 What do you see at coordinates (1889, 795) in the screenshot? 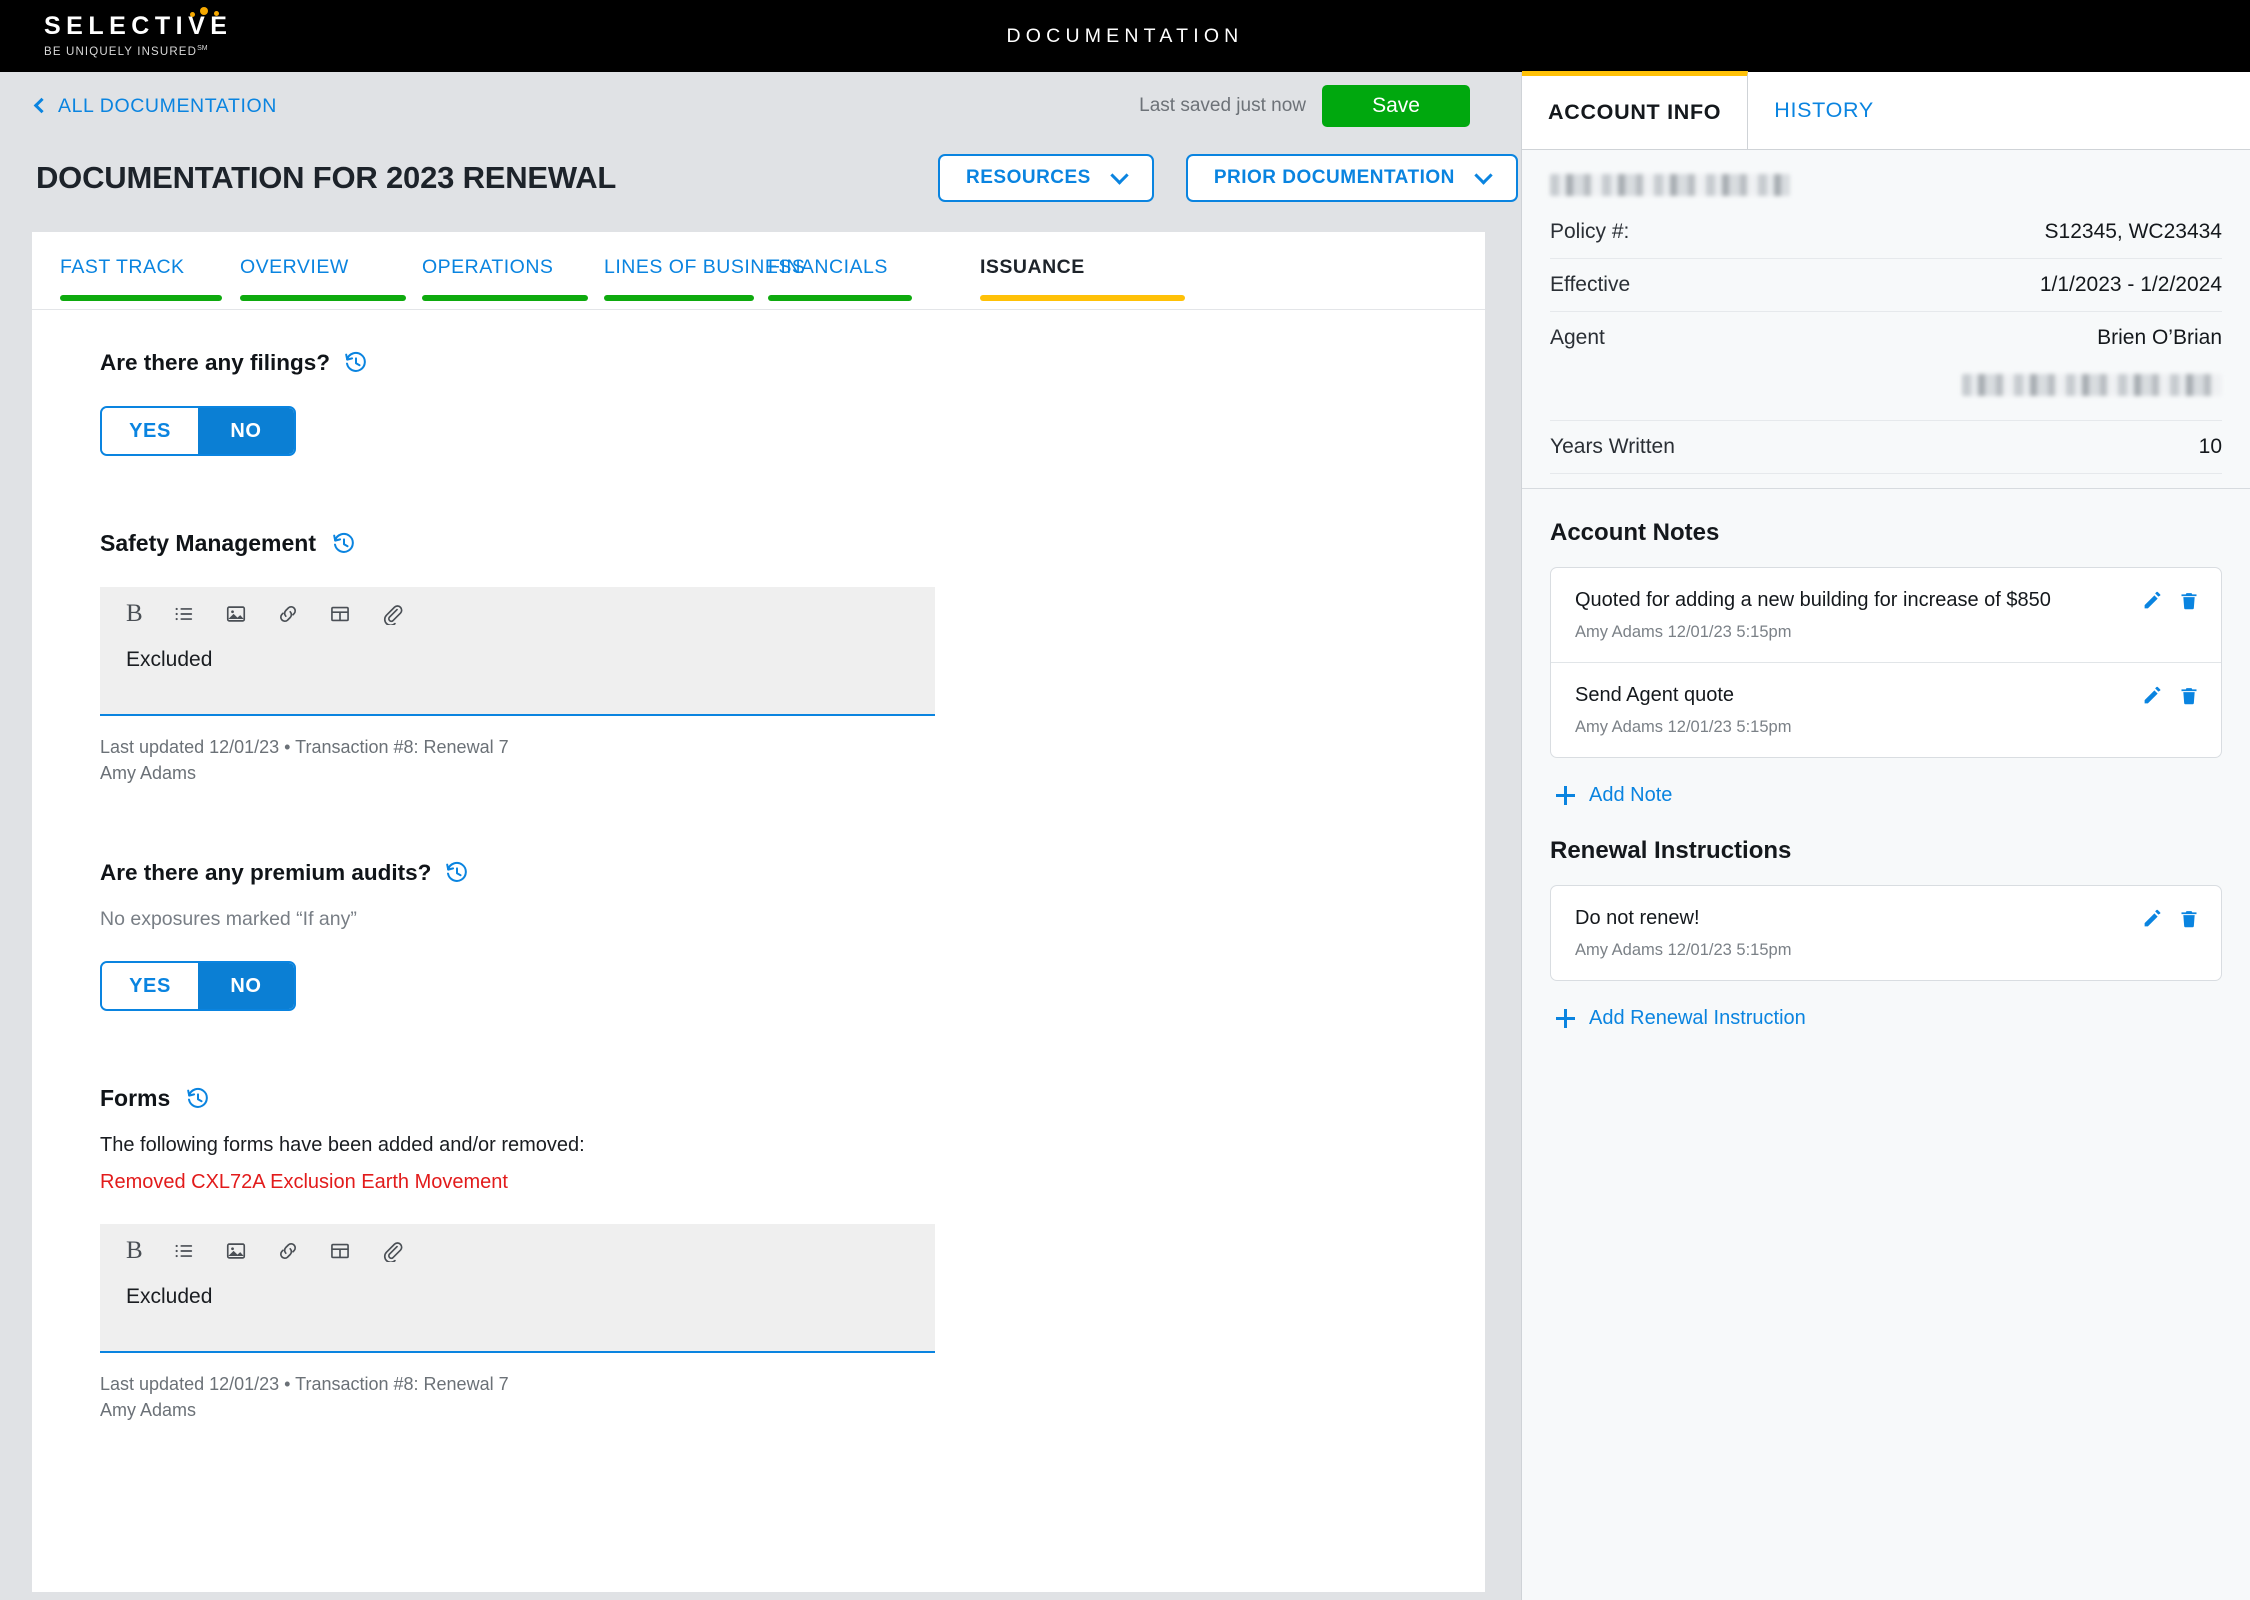
I see `add-note-button: Add Note` at bounding box center [1889, 795].